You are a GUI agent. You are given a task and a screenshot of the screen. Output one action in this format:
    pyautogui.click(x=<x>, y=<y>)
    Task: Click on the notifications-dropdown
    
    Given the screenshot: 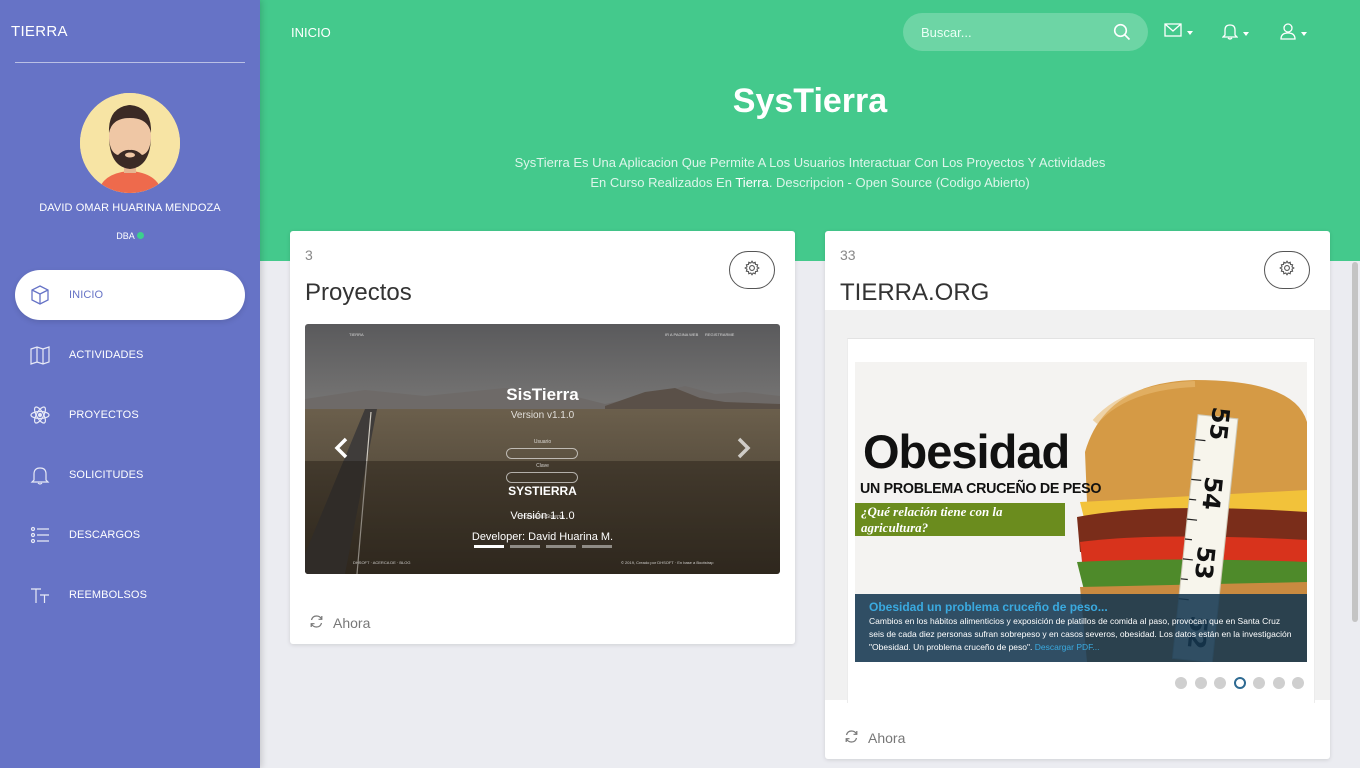 What is the action you would take?
    pyautogui.click(x=1235, y=34)
    